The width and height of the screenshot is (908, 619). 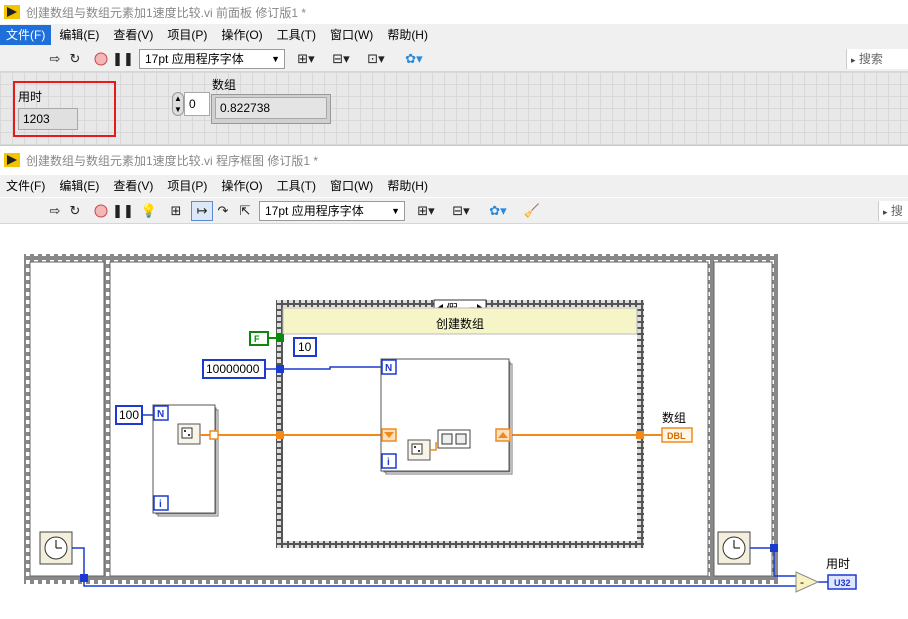 I want to click on constant-100-label: 100, so click(x=129, y=415).